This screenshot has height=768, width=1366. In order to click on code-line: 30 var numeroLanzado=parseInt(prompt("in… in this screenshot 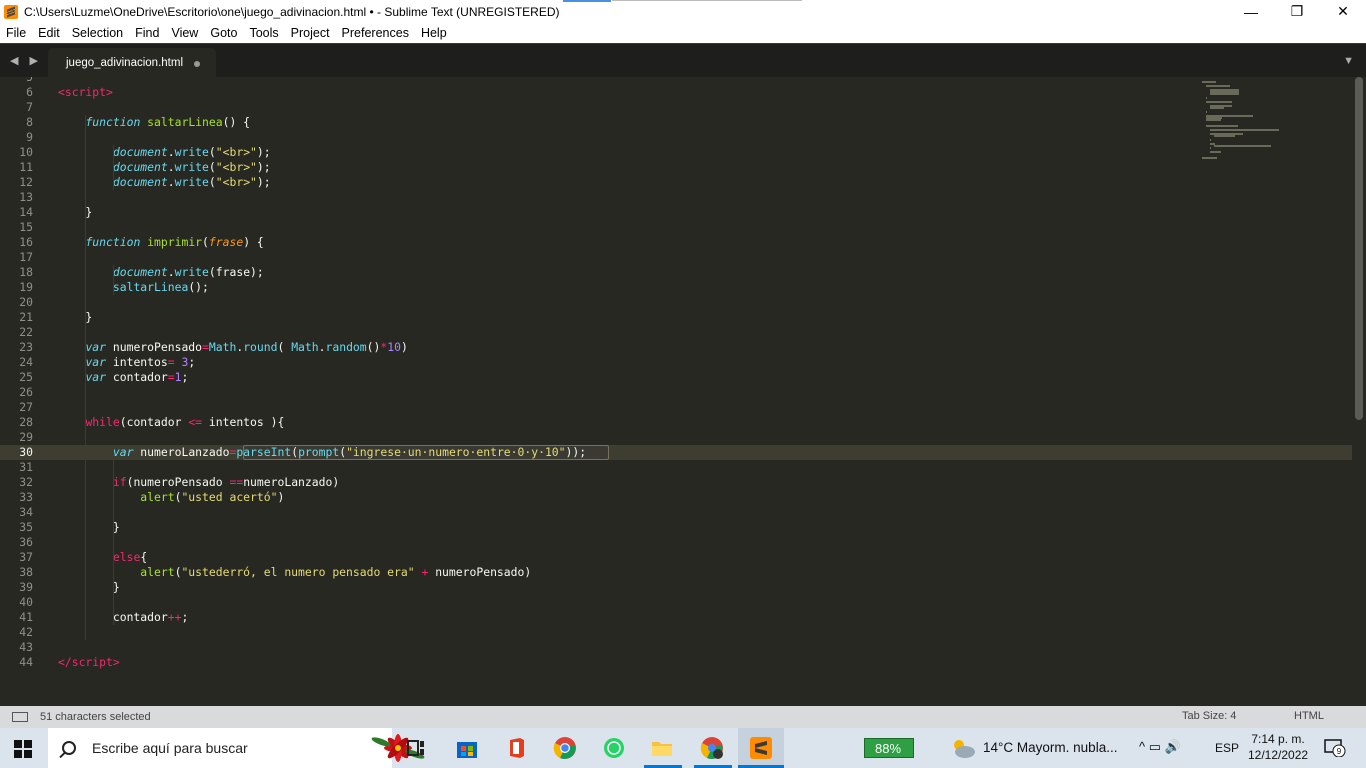, I will do `click(600, 452)`.